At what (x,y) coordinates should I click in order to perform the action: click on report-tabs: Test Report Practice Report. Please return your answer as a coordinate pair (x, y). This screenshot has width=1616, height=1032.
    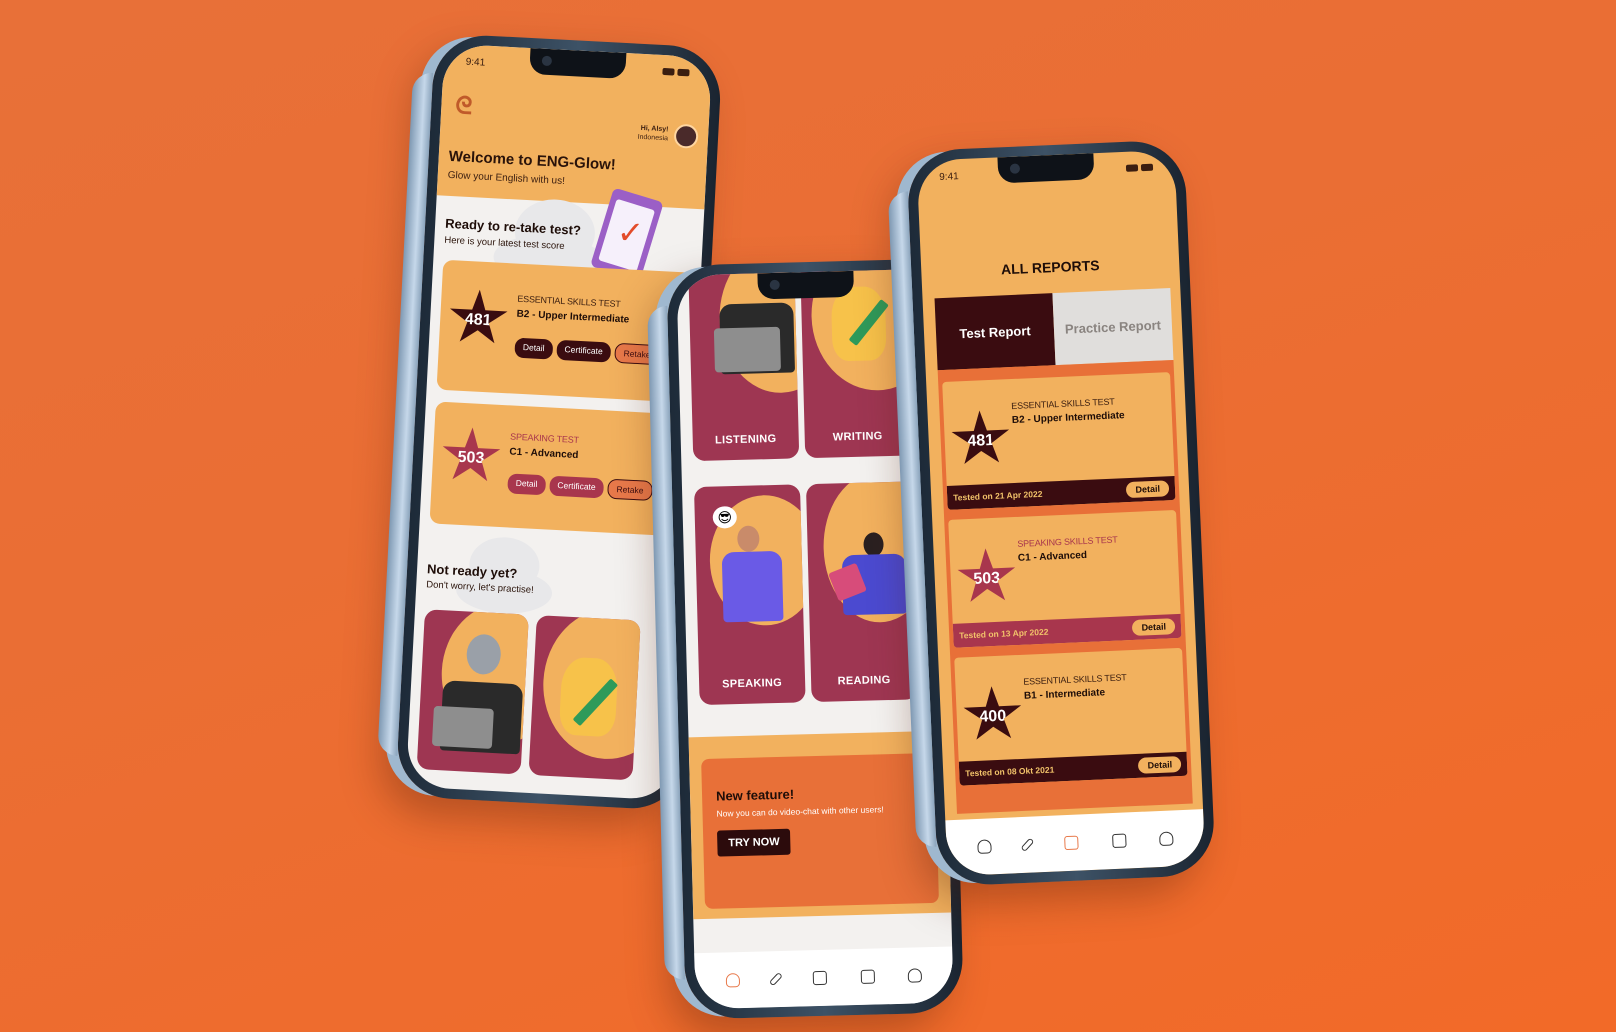
    Looking at the image, I should click on (1054, 329).